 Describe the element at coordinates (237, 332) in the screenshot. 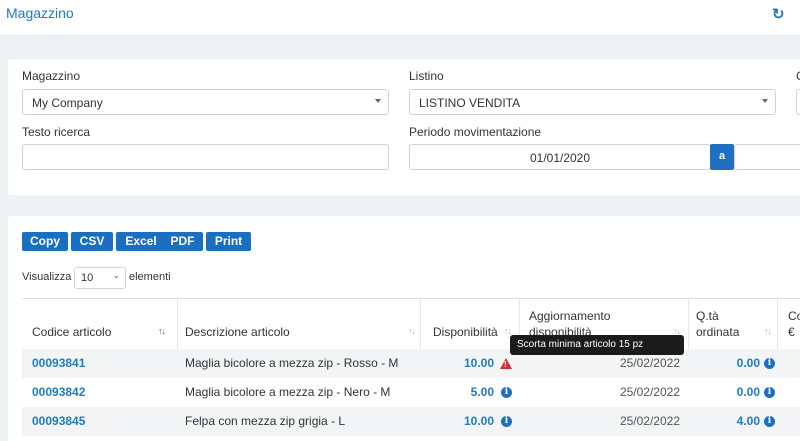

I see `col-descrizione-articolo: Descrizione articolo` at that location.